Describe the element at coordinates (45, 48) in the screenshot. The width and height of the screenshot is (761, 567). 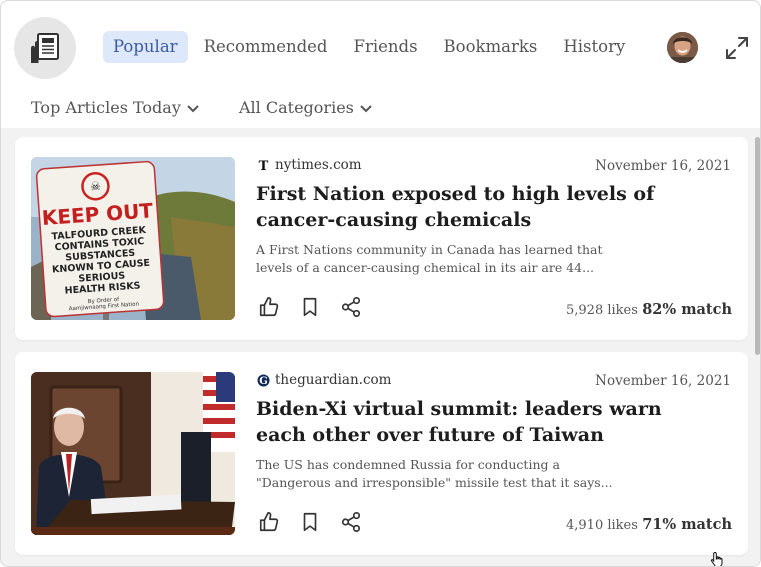
I see `newspaper-hand-icon` at that location.